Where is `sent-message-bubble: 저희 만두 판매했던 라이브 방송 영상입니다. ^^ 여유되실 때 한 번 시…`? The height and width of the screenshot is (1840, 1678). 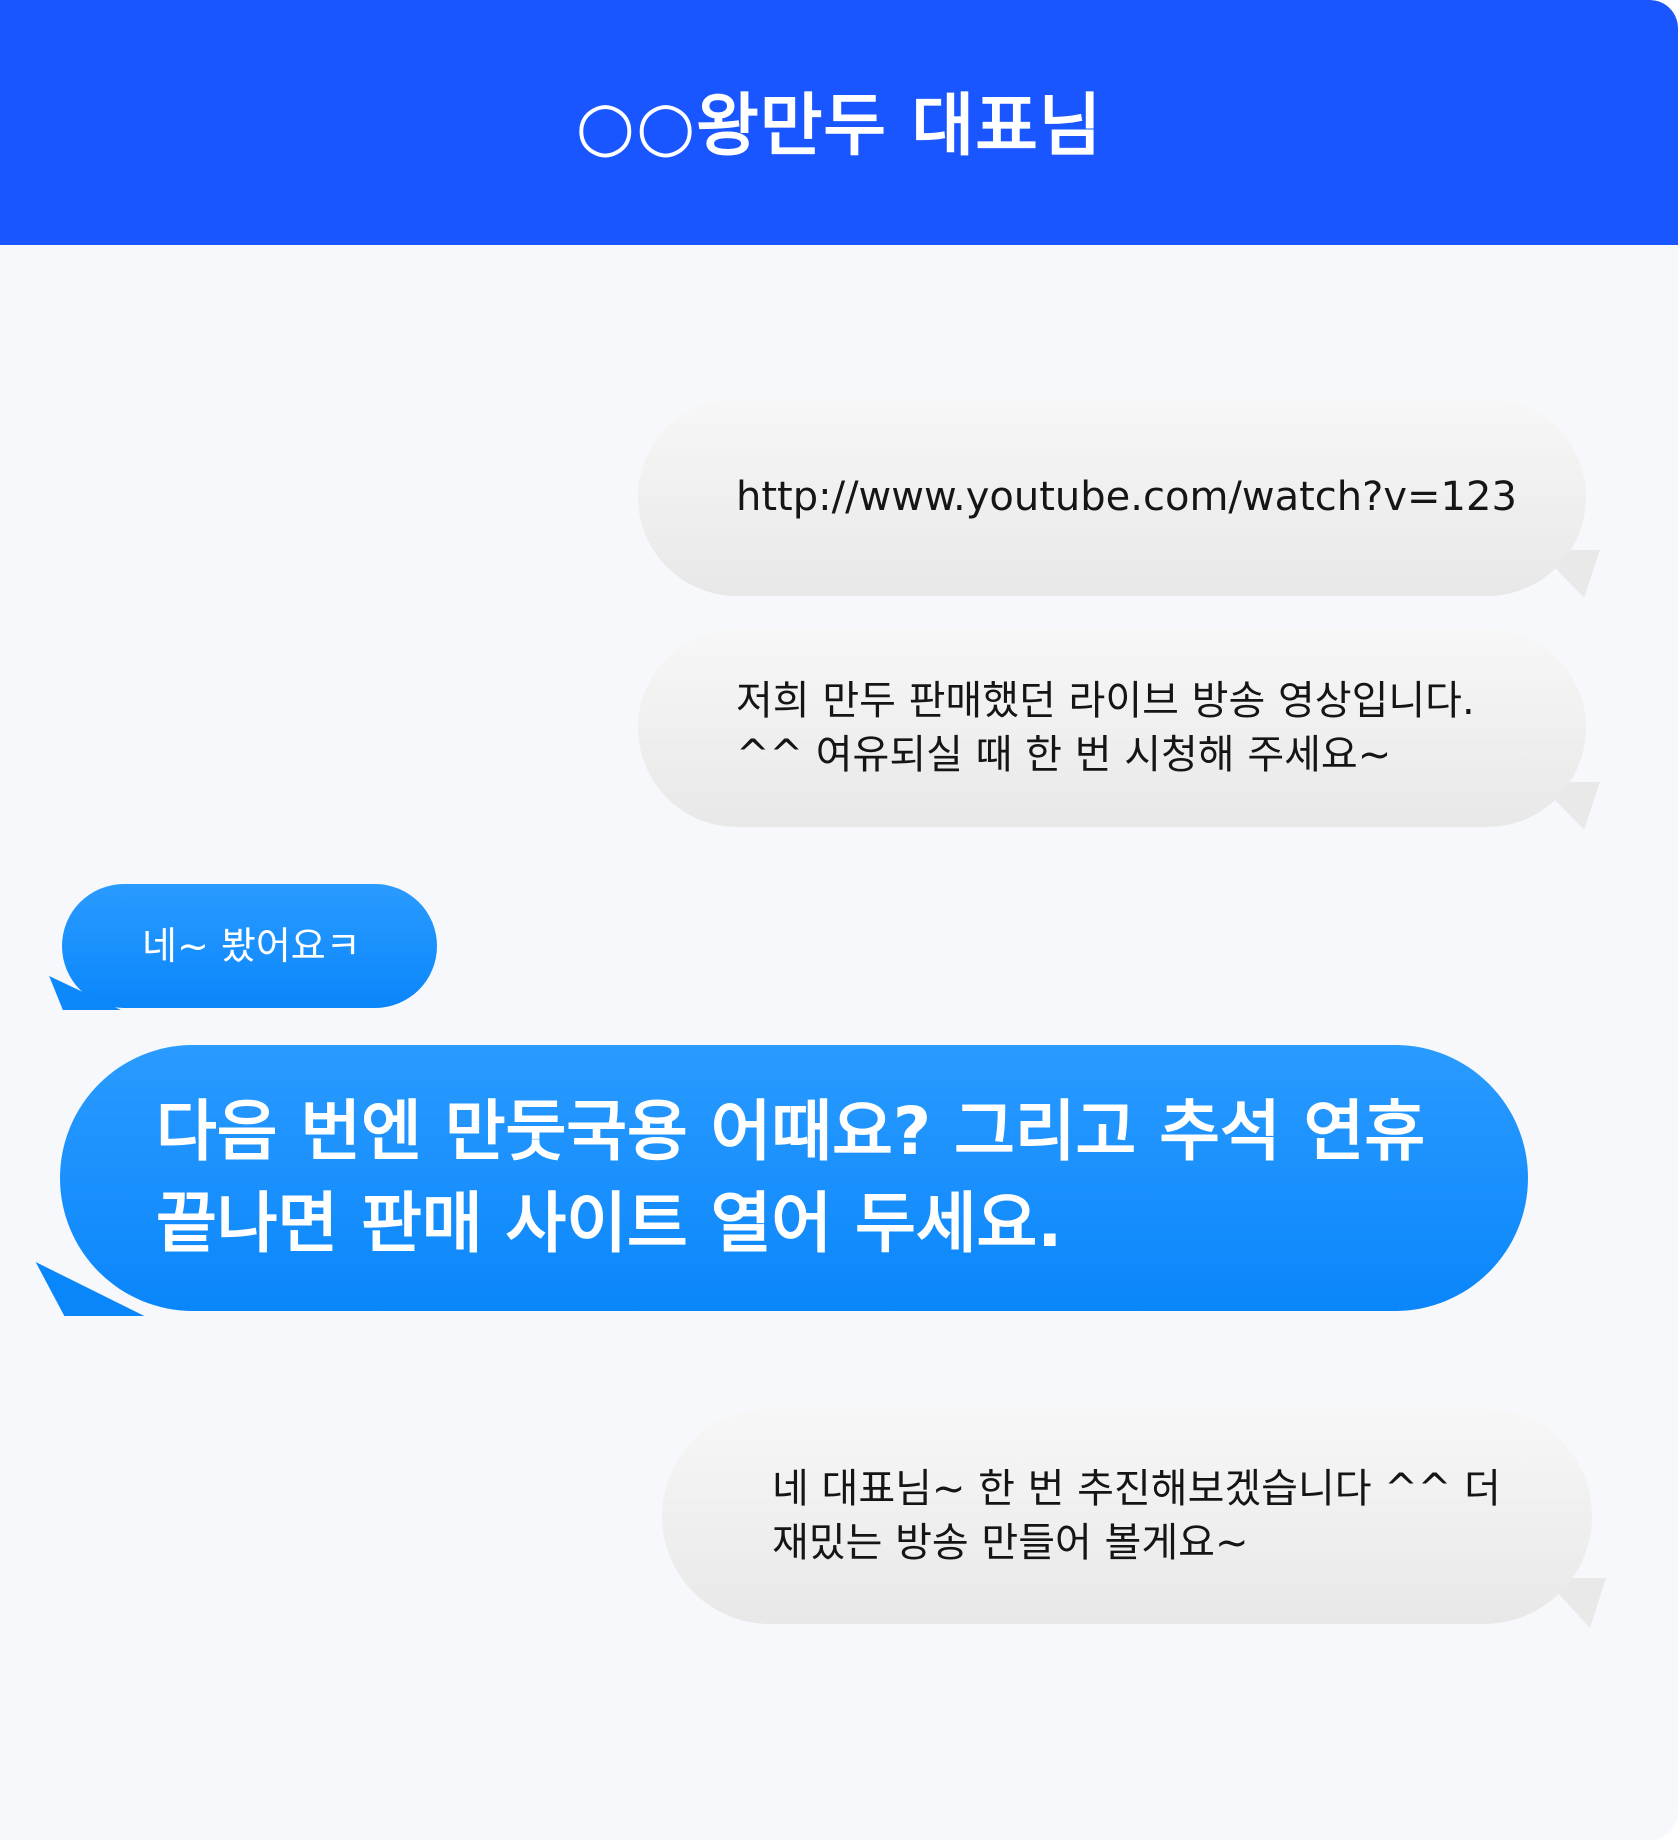 sent-message-bubble: 저희 만두 판매했던 라이브 방송 영상입니다. ^^ 여유되실 때 한 번 시… is located at coordinates (1112, 728).